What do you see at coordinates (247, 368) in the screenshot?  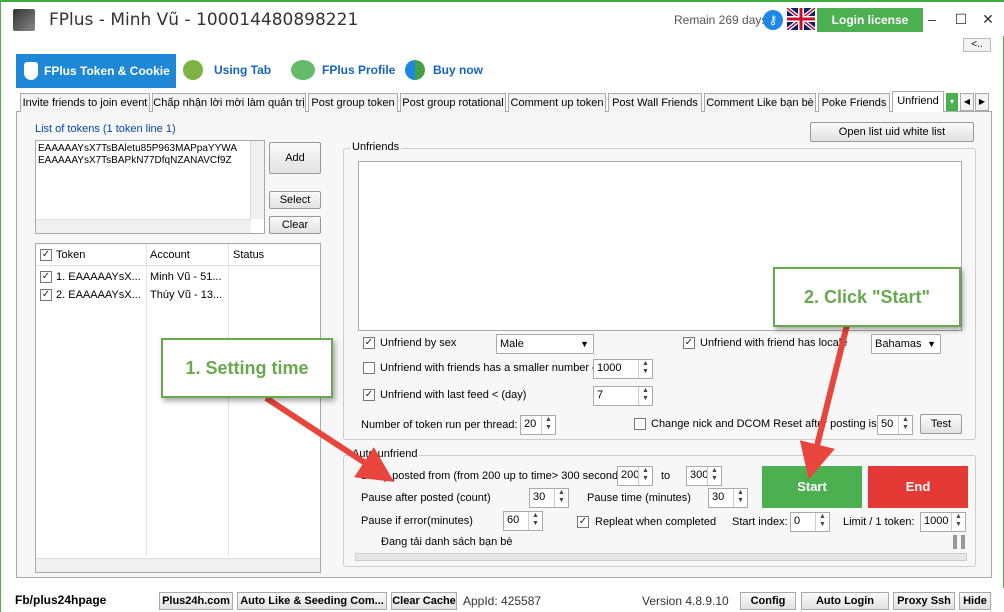 I see `callout-setting-time: 1. Setting time` at bounding box center [247, 368].